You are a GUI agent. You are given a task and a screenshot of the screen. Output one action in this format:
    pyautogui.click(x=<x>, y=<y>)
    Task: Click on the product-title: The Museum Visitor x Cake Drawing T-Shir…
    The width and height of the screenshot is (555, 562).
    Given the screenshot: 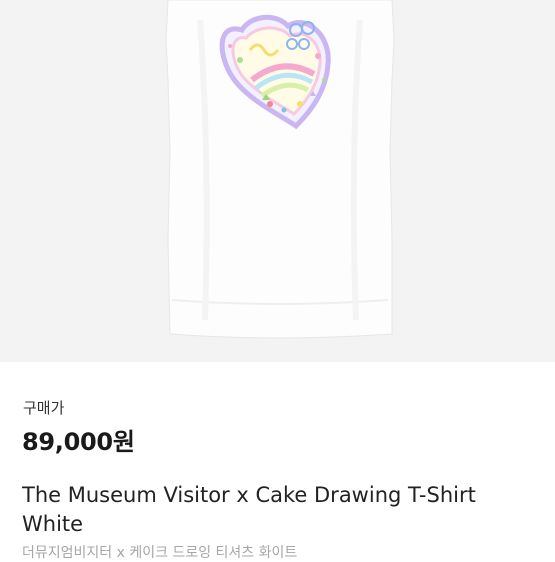 What is the action you would take?
    pyautogui.click(x=257, y=510)
    